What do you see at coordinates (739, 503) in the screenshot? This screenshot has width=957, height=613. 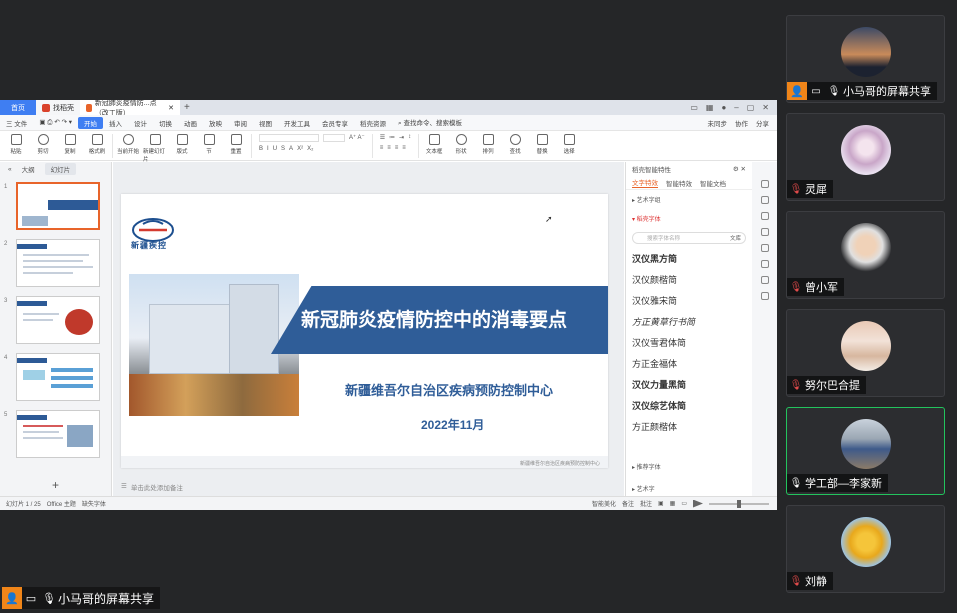 I see `zoom-slider` at bounding box center [739, 503].